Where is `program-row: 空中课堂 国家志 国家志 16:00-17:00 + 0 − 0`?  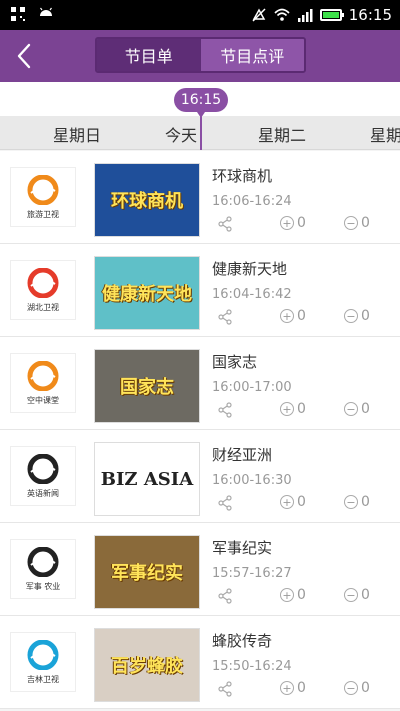
program-row: 空中课堂 国家志 国家志 16:00-17:00 + 0 − 0 is located at coordinates (200, 383).